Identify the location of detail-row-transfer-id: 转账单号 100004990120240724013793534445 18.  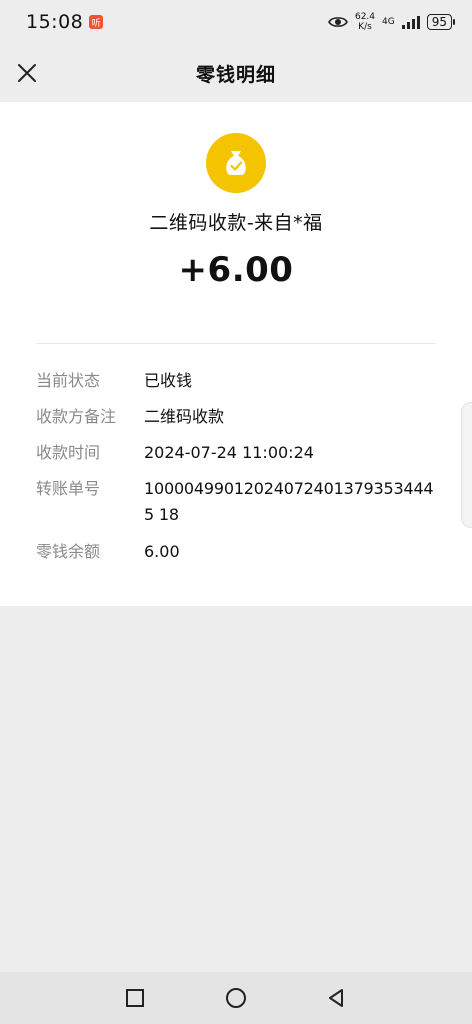
(241, 502).